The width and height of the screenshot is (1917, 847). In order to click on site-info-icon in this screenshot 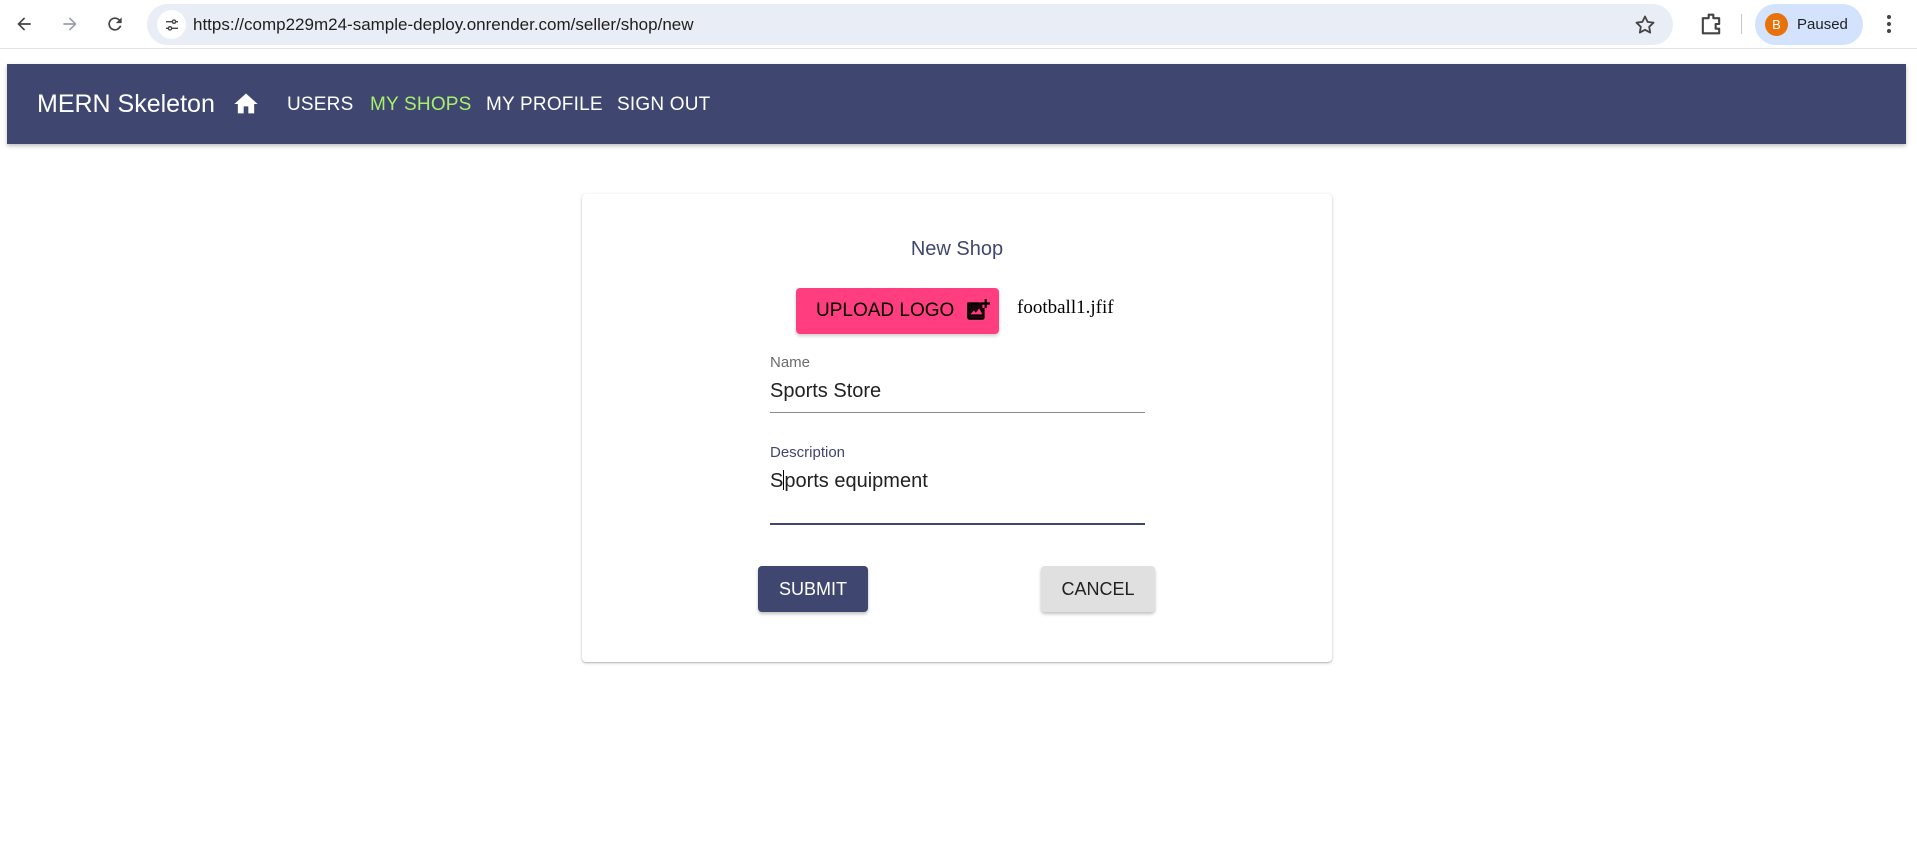, I will do `click(171, 24)`.